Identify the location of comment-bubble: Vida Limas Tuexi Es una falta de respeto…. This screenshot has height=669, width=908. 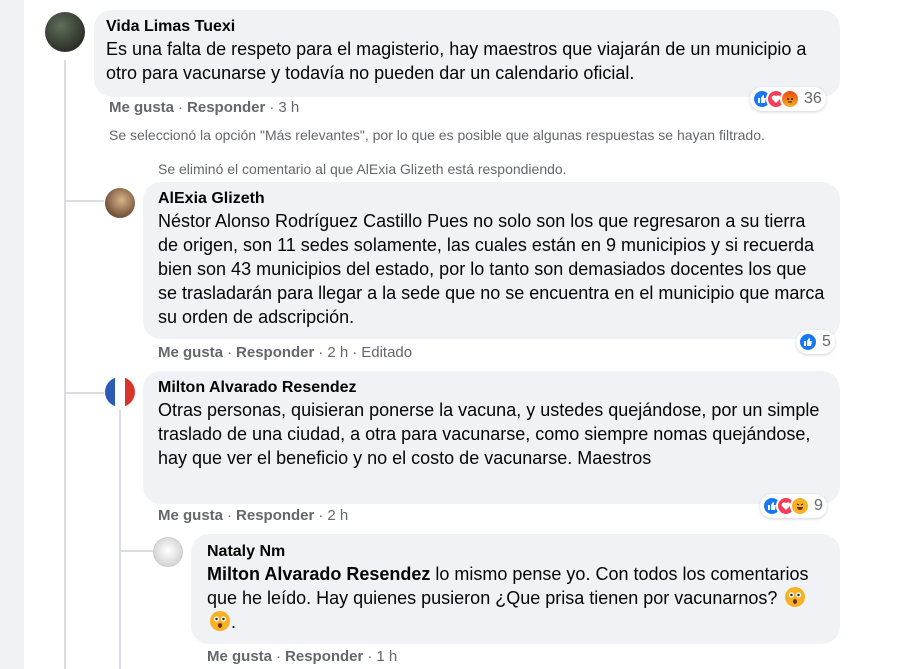
(467, 53).